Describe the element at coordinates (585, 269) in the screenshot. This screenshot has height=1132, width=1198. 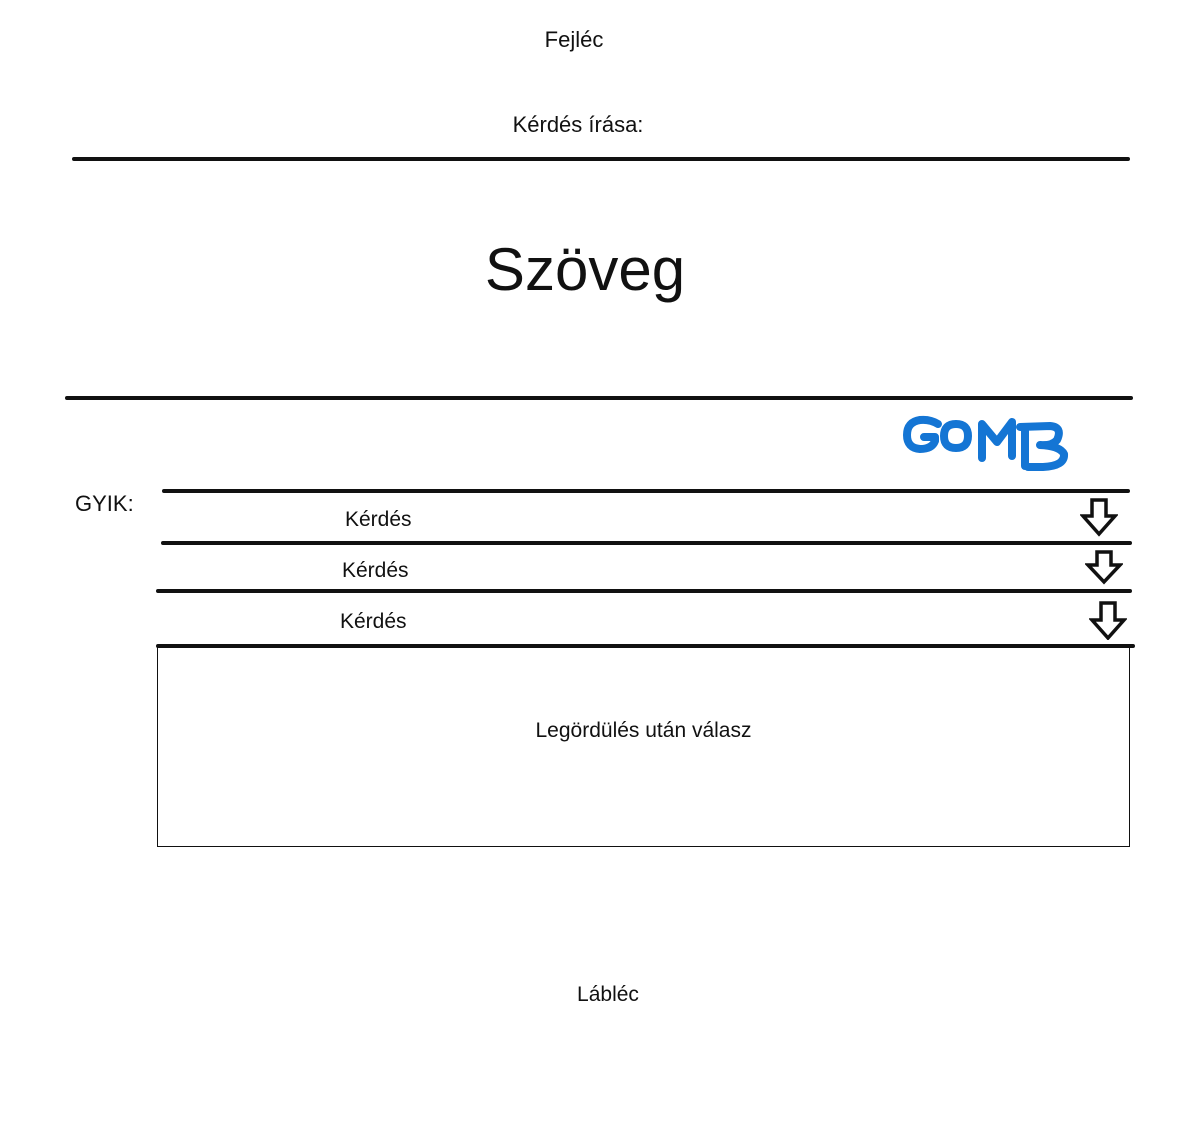
I see `textarea-placeholder-text: Szöveg` at that location.